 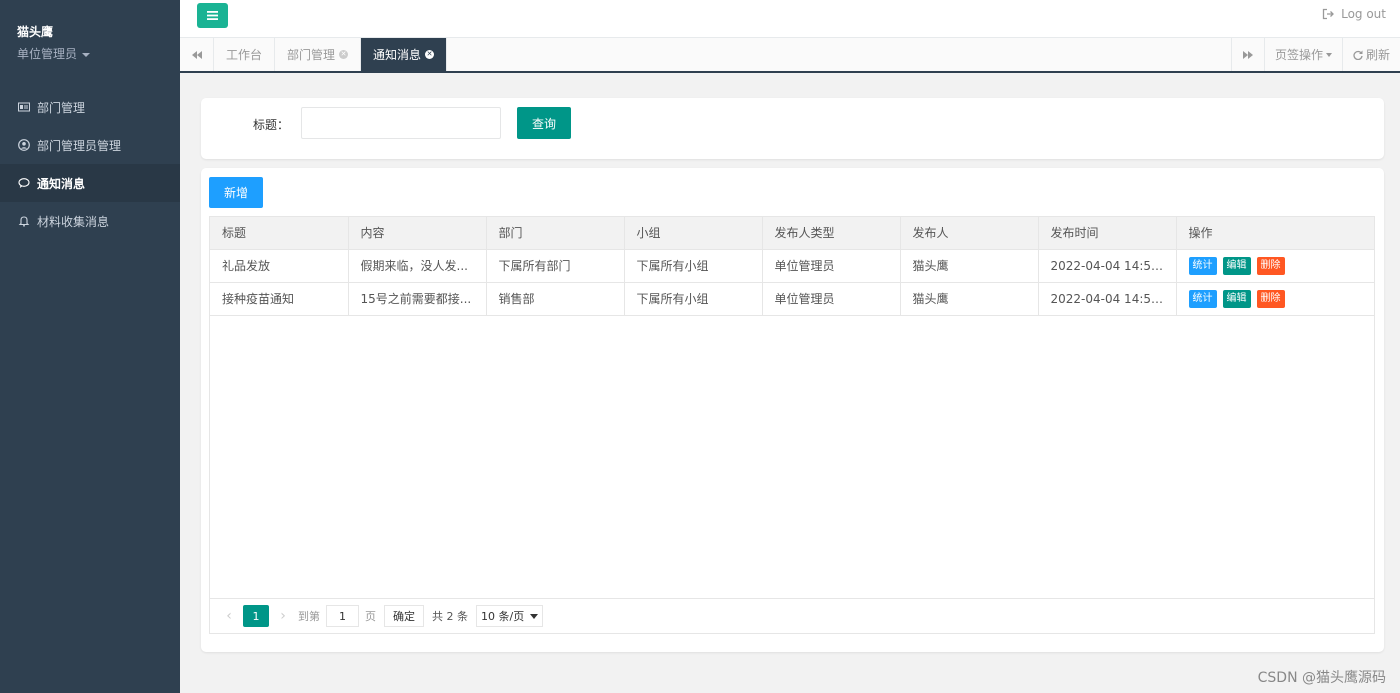 What do you see at coordinates (35, 32) in the screenshot?
I see `user-name: 猫头鹰` at bounding box center [35, 32].